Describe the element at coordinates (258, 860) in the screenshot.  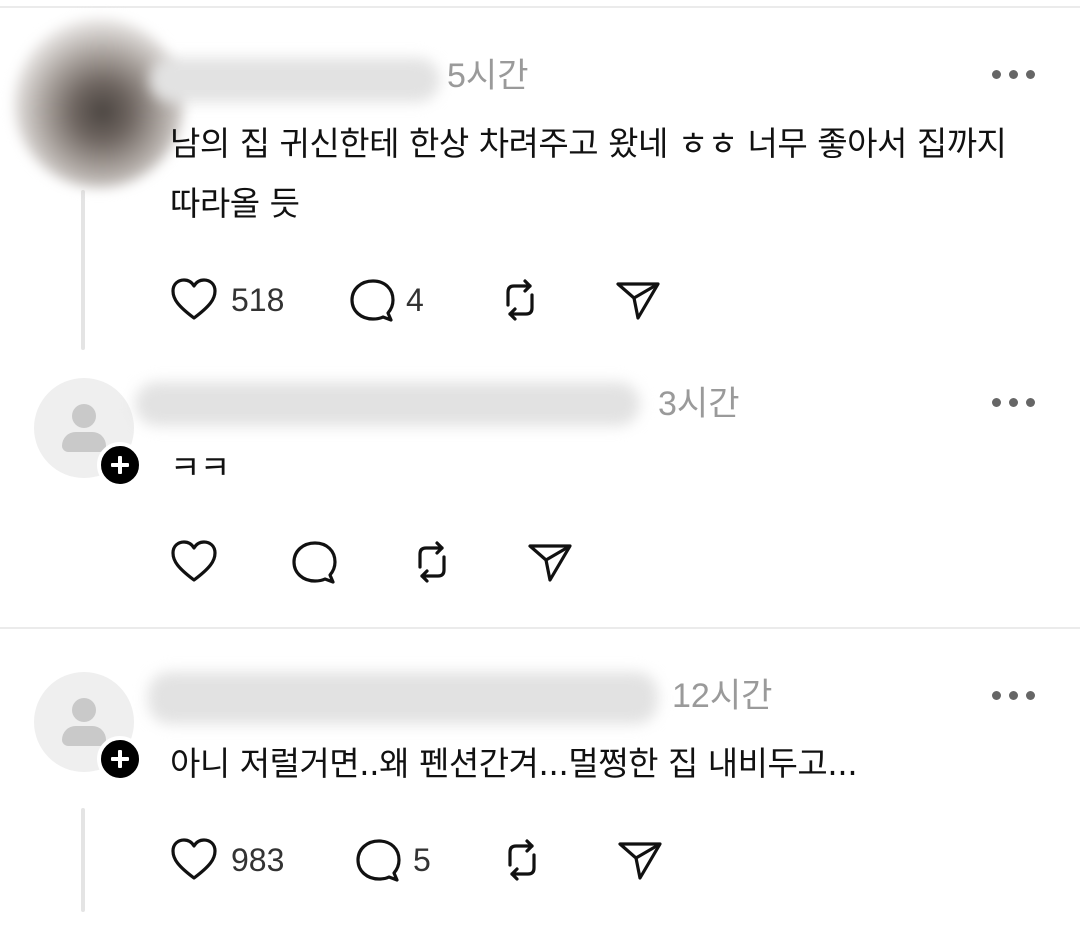
I see `like-count: 983` at that location.